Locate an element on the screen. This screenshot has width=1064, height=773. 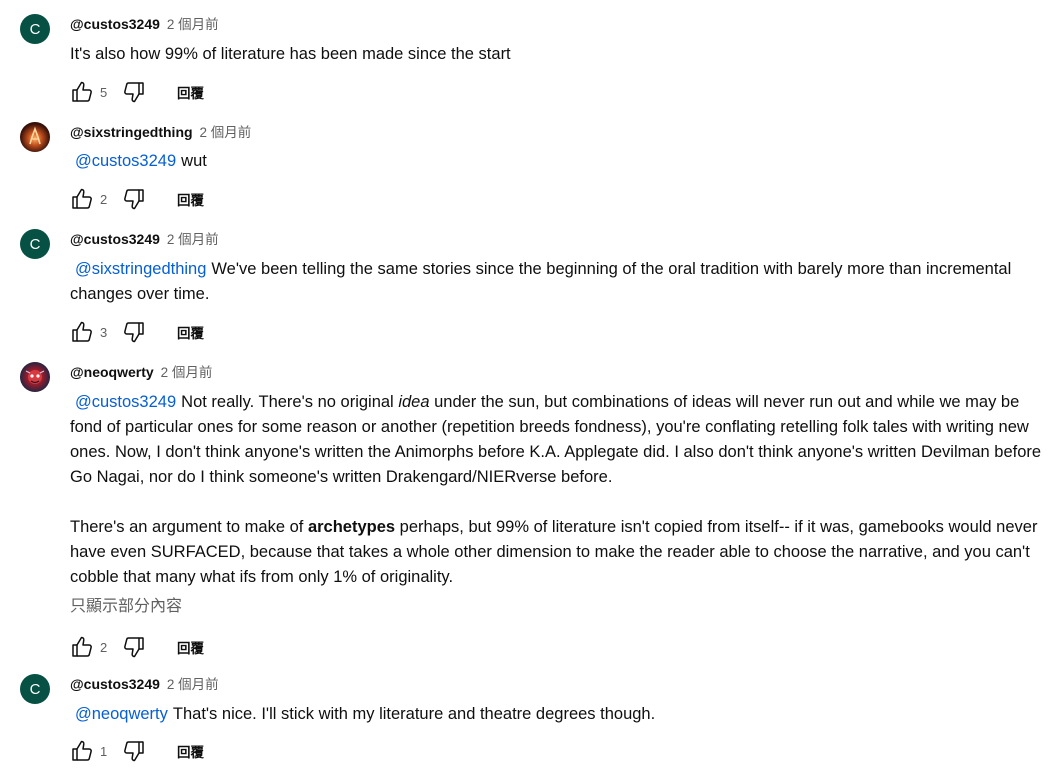
comment-body: @sixstringedthing 2 個月前 @custos3249 wut 2 is located at coordinates (560, 167).